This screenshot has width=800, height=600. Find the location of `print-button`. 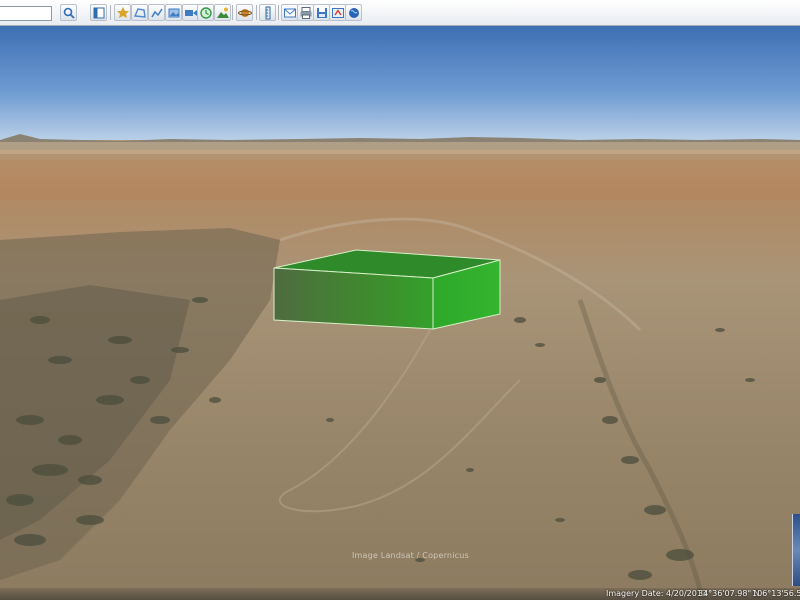

print-button is located at coordinates (305, 12).